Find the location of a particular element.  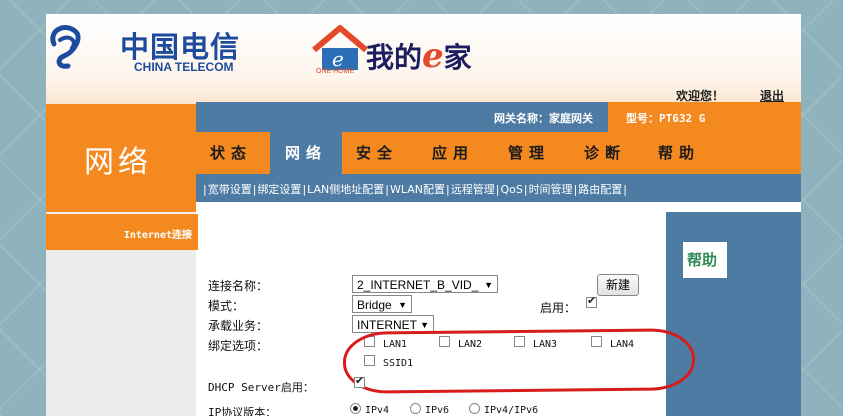

help-box: 帮助 is located at coordinates (705, 260).